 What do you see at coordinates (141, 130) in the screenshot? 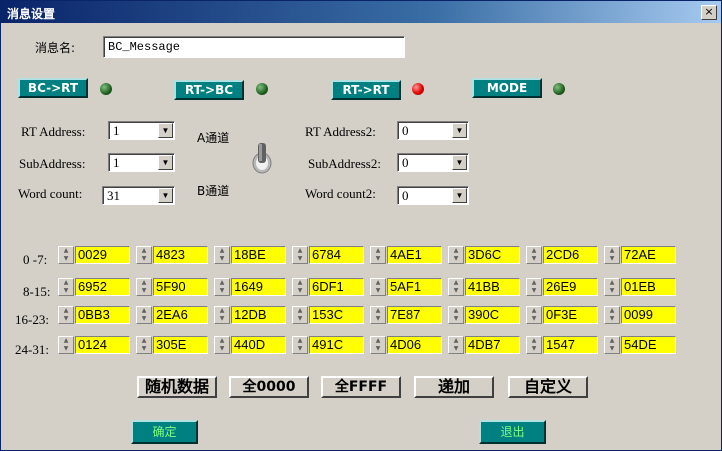
I see `rt-address-select: 1 ▼` at bounding box center [141, 130].